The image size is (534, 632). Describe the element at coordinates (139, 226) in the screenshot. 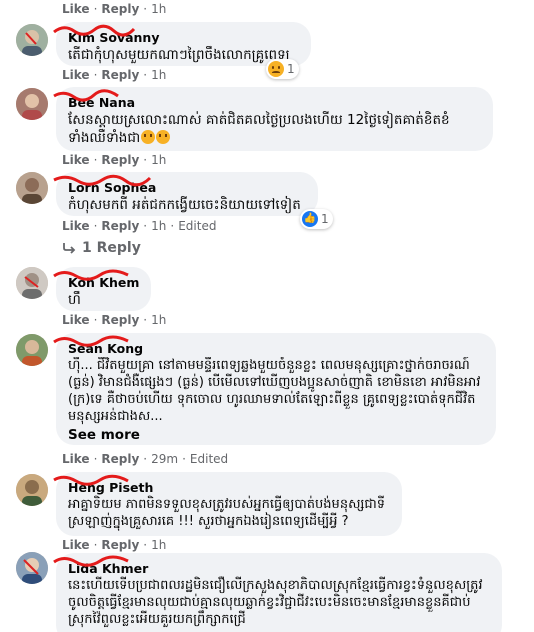

I see `comment-actions: Like · Reply · 1h · Edited` at that location.